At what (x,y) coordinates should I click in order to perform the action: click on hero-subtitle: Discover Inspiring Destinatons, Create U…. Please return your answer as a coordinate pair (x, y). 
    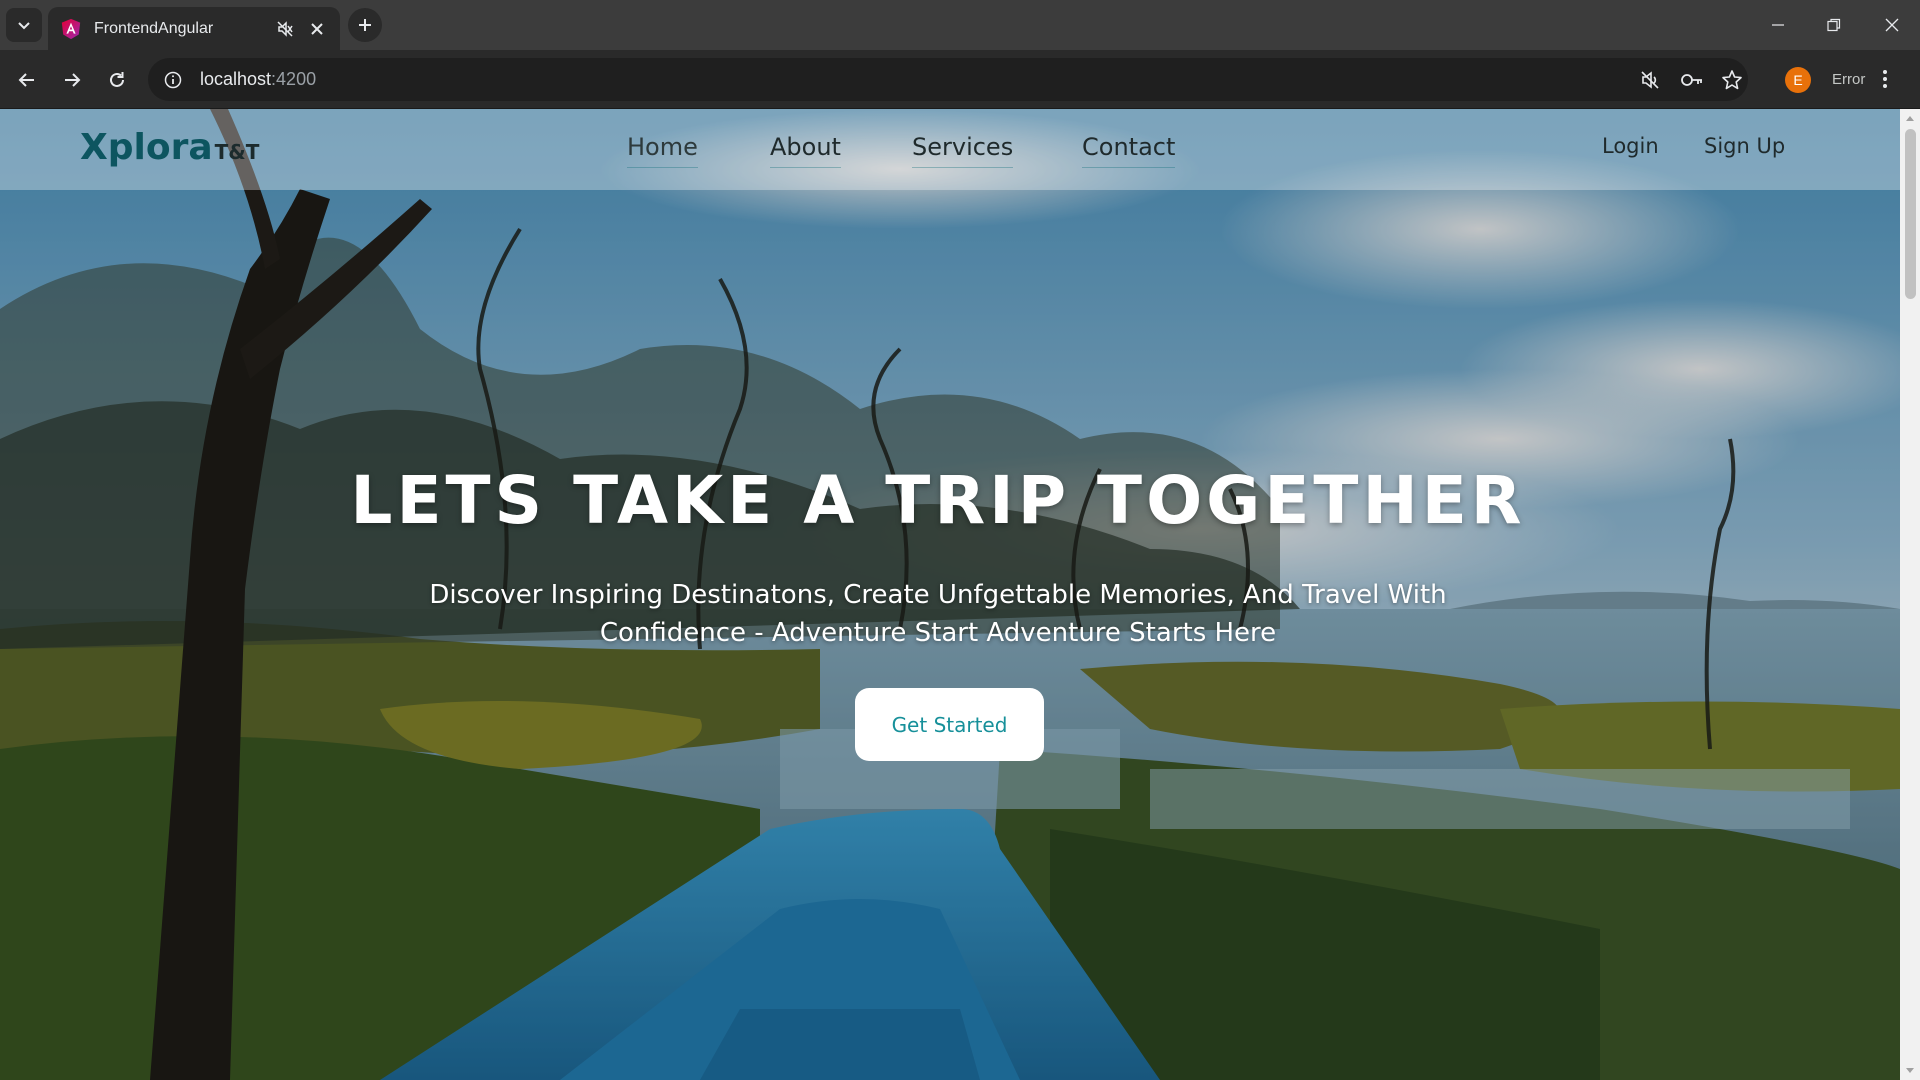
    Looking at the image, I should click on (938, 614).